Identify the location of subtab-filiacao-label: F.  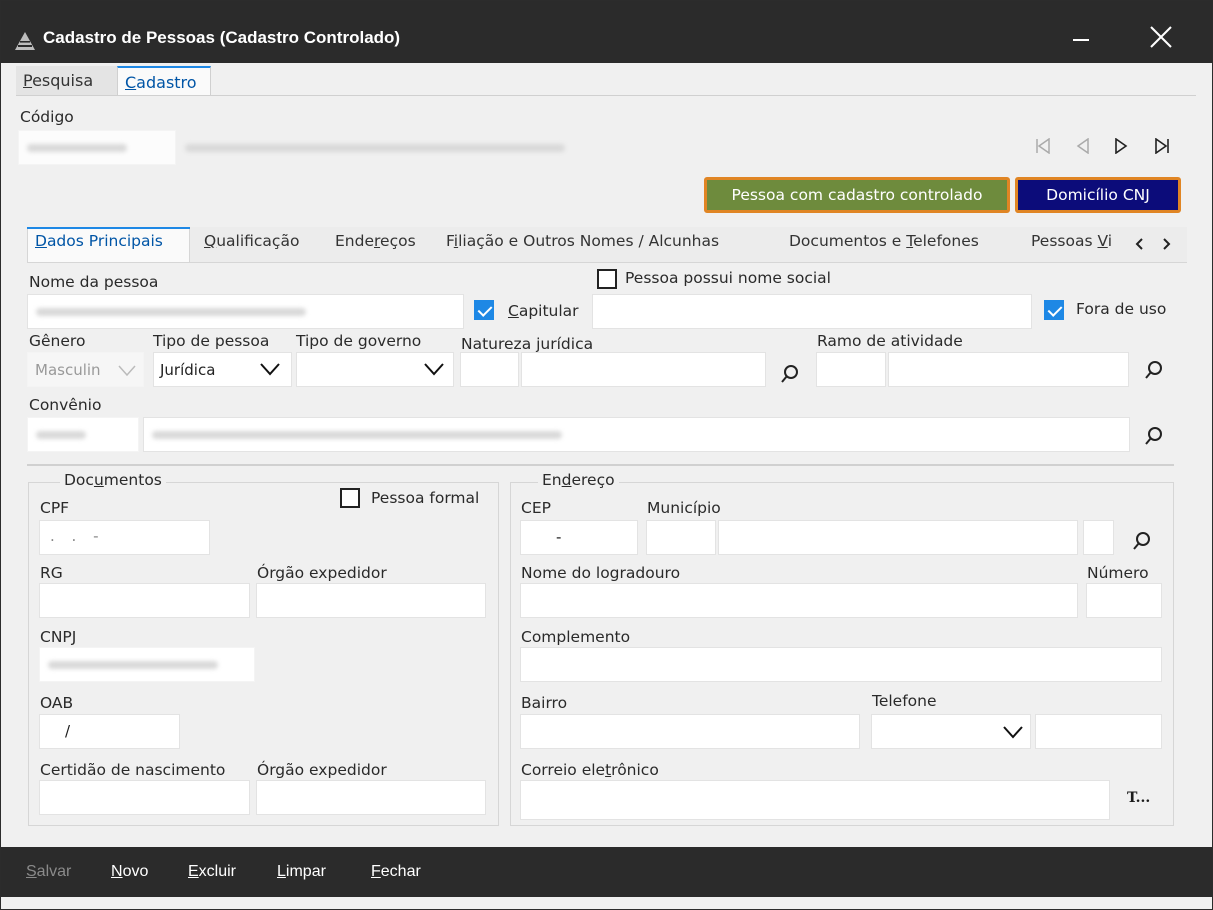
(450, 241).